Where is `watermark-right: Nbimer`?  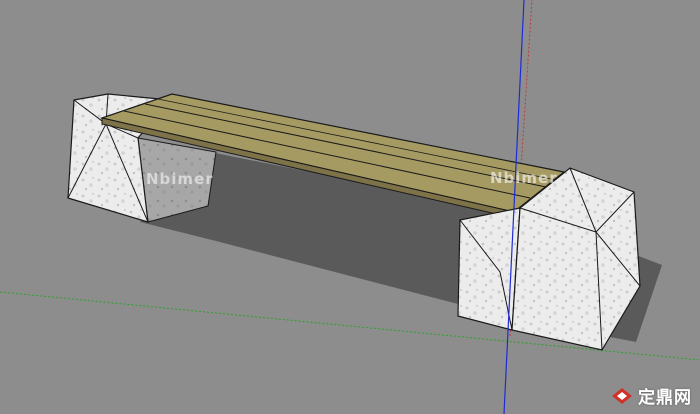
watermark-right: Nbimer is located at coordinates (524, 178).